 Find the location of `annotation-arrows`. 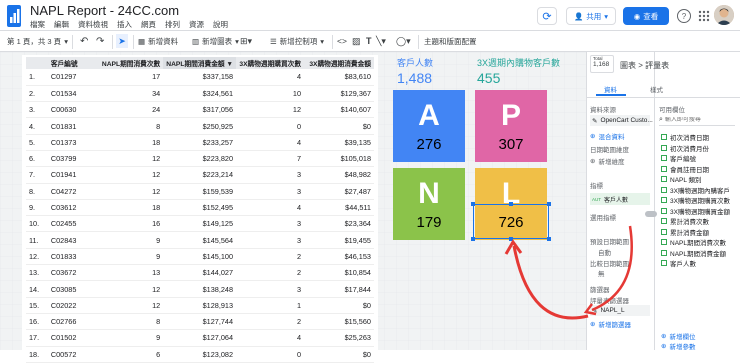

annotation-arrows is located at coordinates (568, 272).